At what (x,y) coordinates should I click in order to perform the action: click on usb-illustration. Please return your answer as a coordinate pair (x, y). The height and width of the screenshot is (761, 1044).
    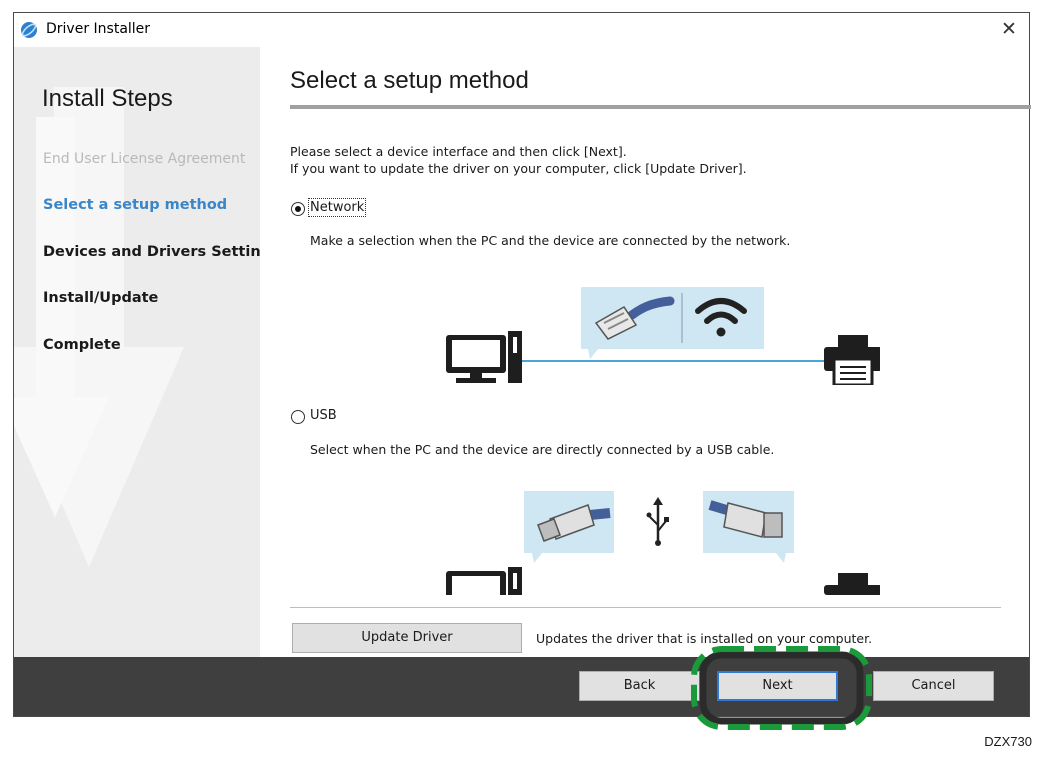
    Looking at the image, I should click on (663, 543).